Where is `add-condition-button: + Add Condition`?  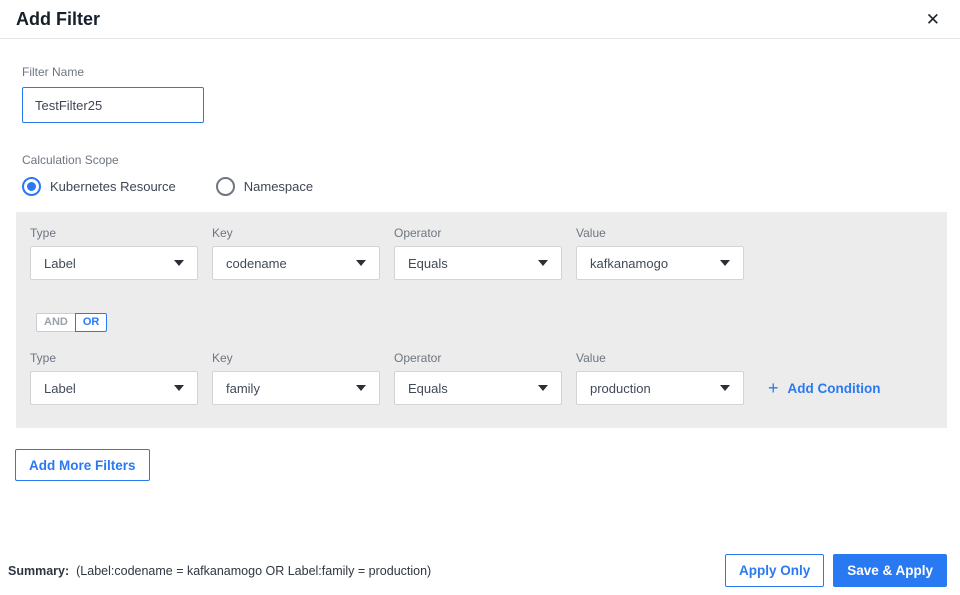
add-condition-button: + Add Condition is located at coordinates (824, 388).